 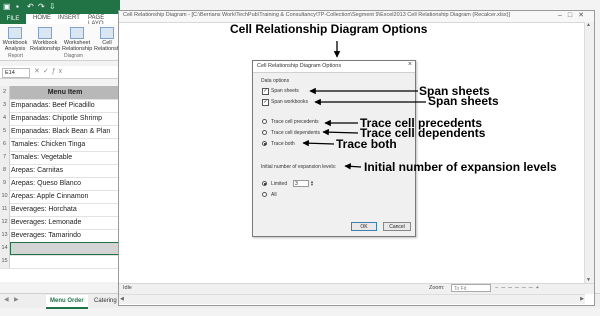 What do you see at coordinates (366, 144) in the screenshot?
I see `annotation-trace-both: Trace both` at bounding box center [366, 144].